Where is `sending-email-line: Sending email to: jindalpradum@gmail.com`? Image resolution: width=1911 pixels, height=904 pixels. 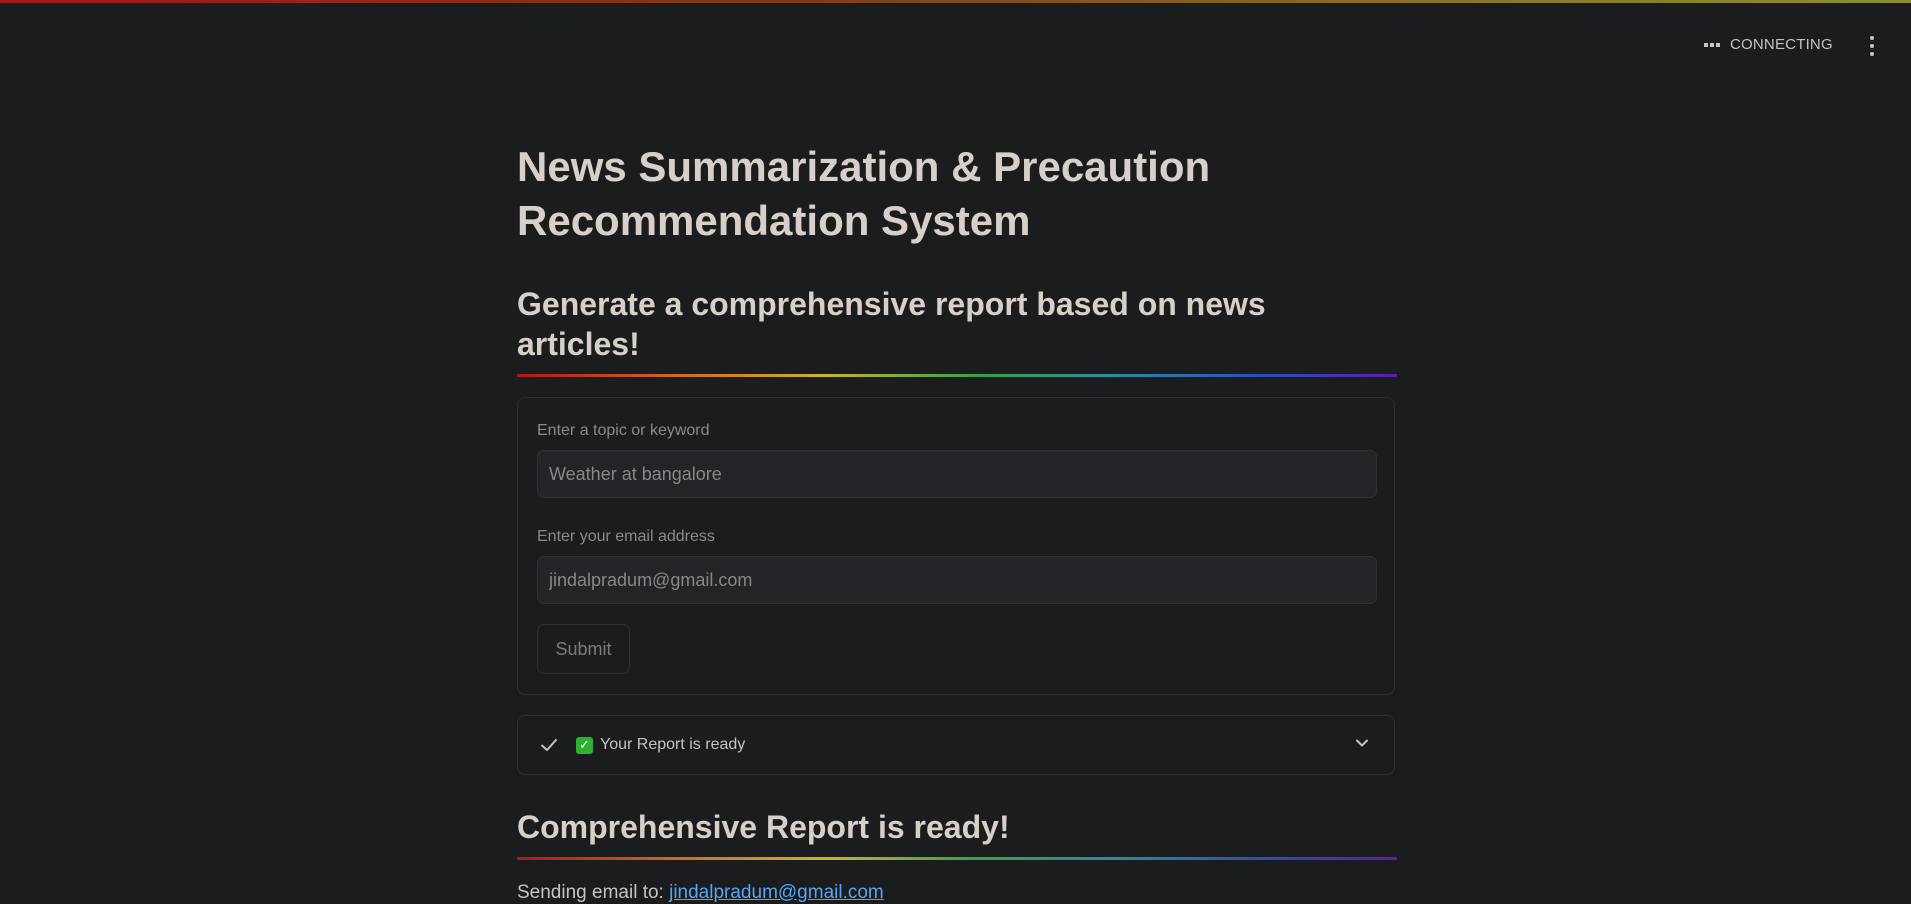 sending-email-line: Sending email to: jindalpradum@gmail.com is located at coordinates (957, 893).